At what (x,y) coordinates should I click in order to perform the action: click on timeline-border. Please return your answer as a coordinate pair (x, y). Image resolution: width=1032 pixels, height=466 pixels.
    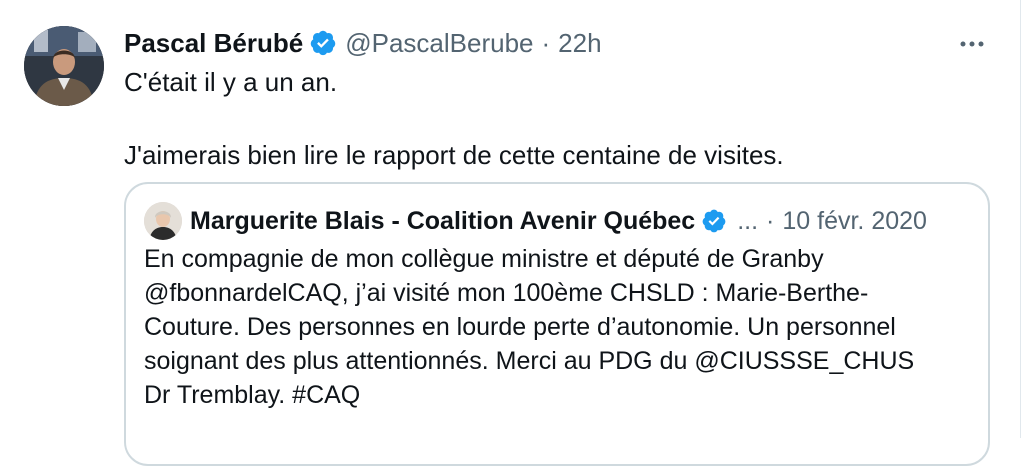
    Looking at the image, I should click on (1020, 219).